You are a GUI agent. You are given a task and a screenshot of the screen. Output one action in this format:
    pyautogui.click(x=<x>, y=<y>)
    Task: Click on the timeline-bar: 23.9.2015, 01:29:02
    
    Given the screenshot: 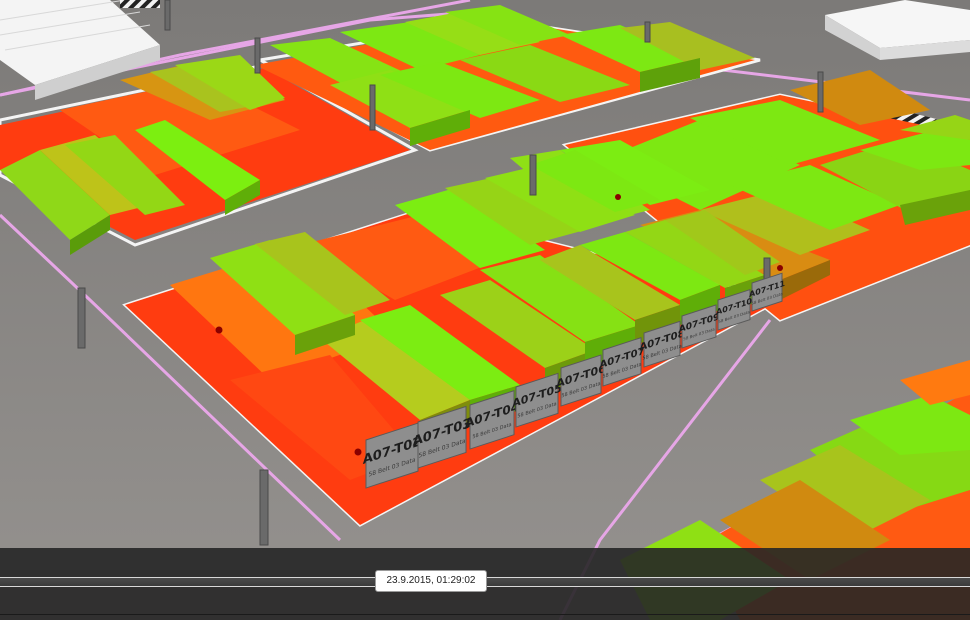 What is the action you would take?
    pyautogui.click(x=485, y=584)
    